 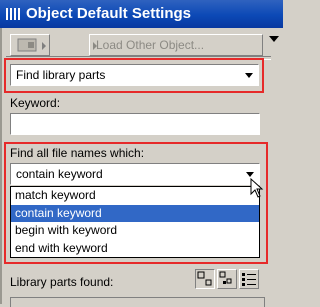 I want to click on window-border, so click(x=1, y=166).